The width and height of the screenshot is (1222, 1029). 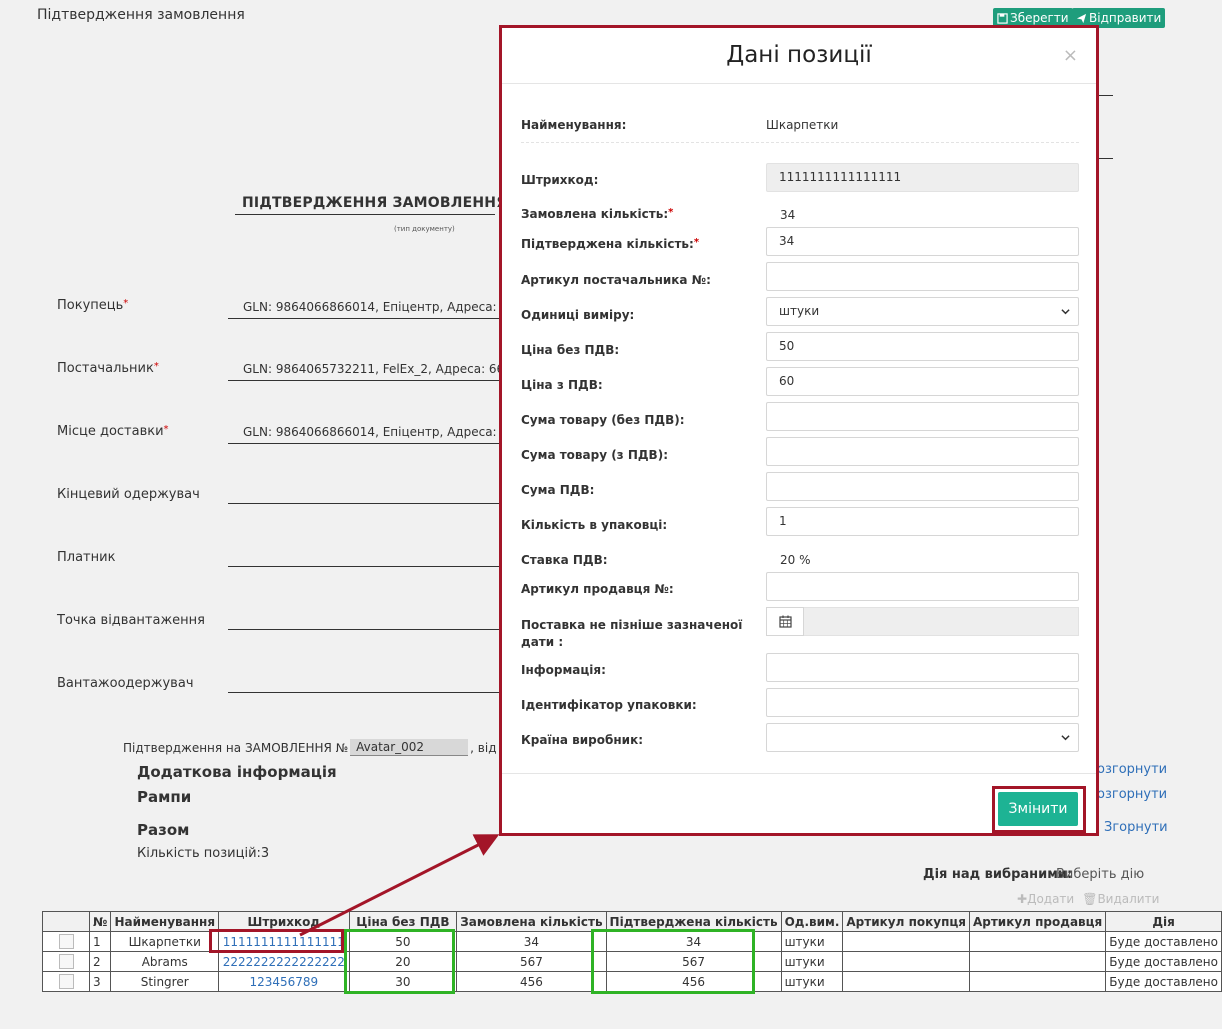 I want to click on vat-sum-input, so click(x=922, y=486).